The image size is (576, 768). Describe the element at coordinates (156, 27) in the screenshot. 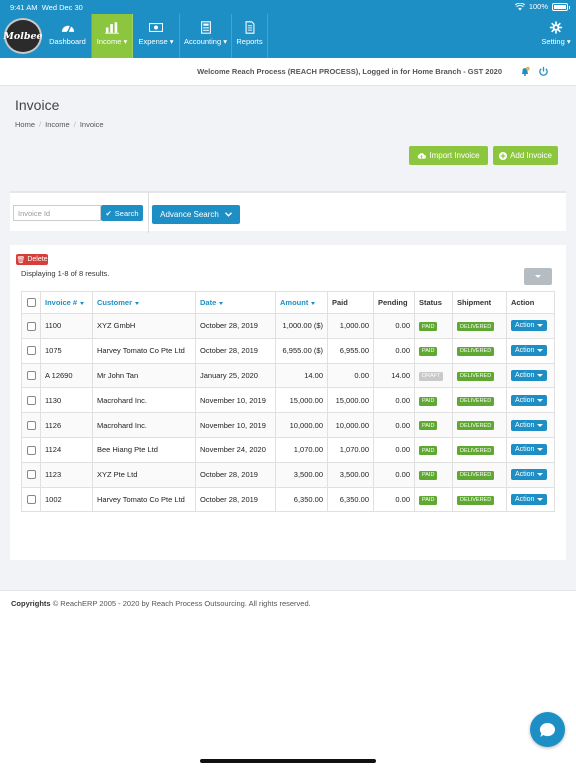

I see `money-icon` at that location.